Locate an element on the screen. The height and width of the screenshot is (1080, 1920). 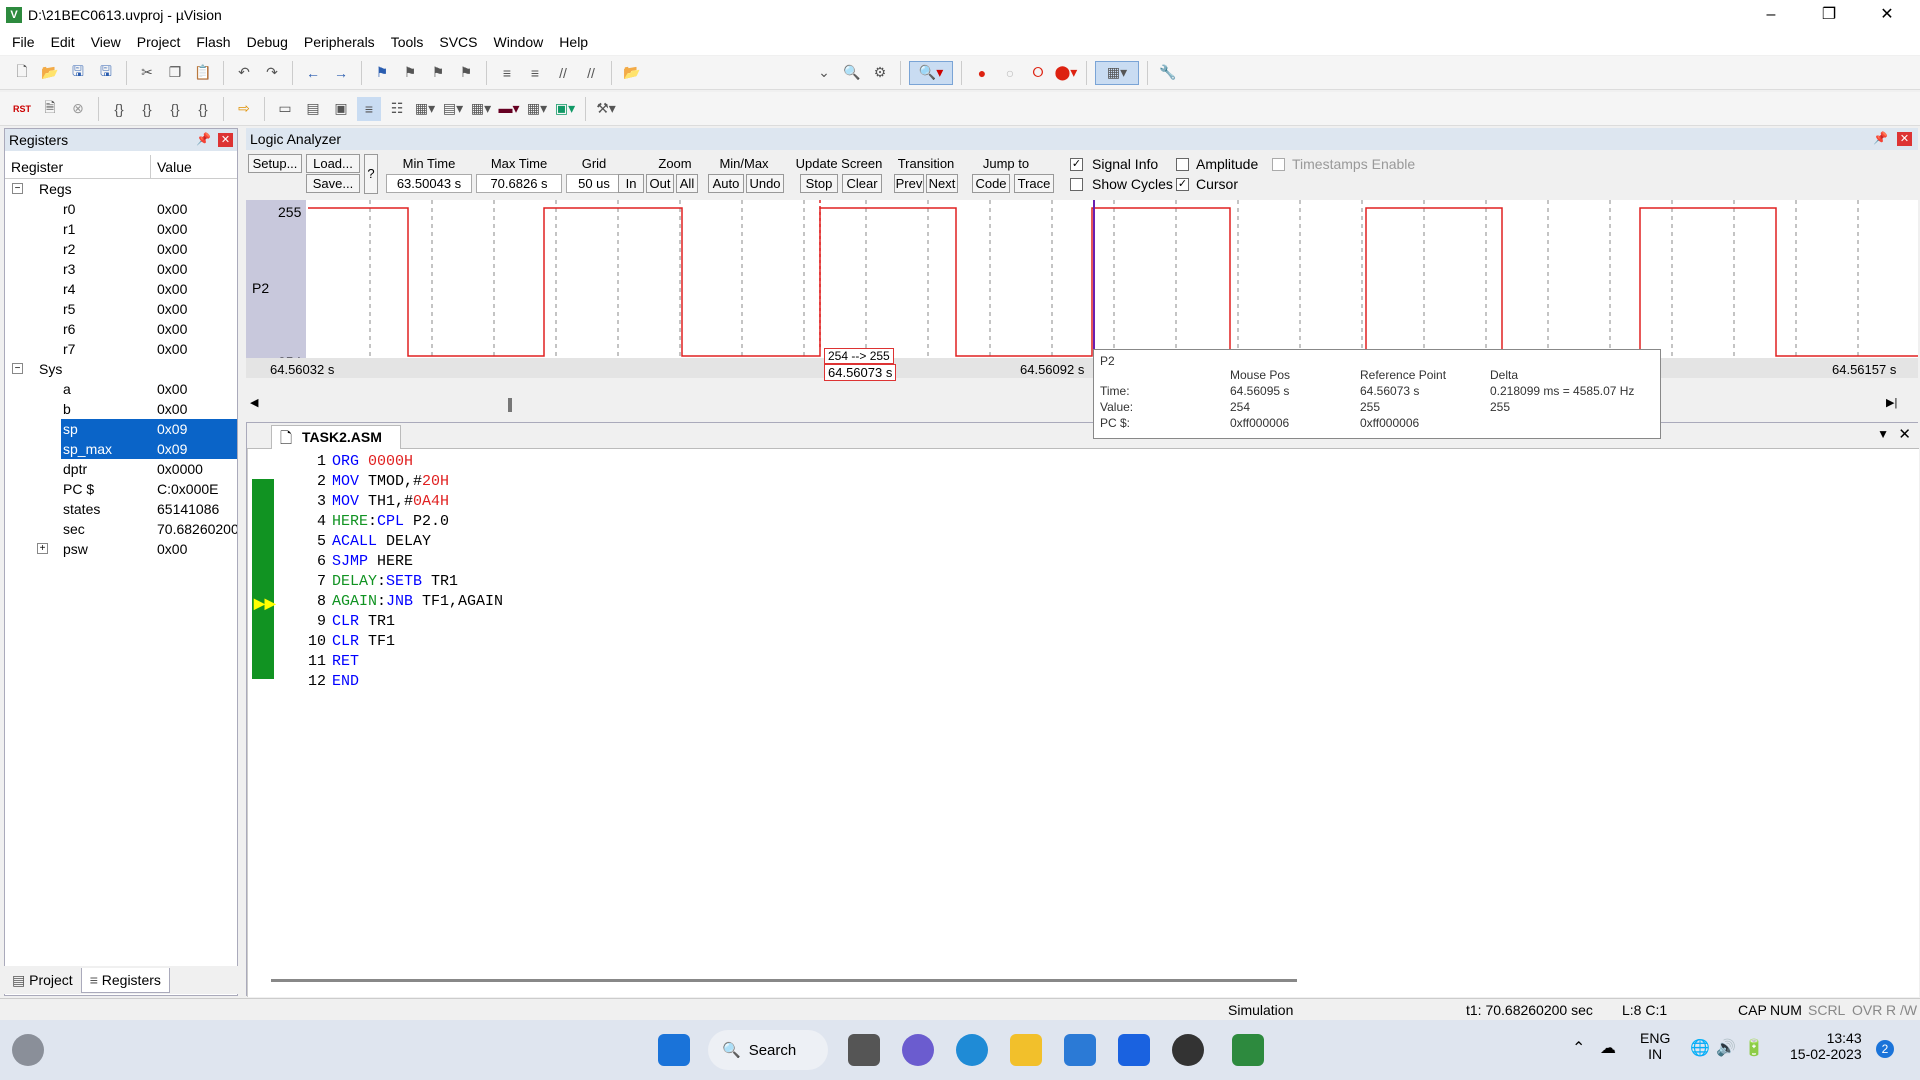
comment-icon: // is located at coordinates (563, 73).